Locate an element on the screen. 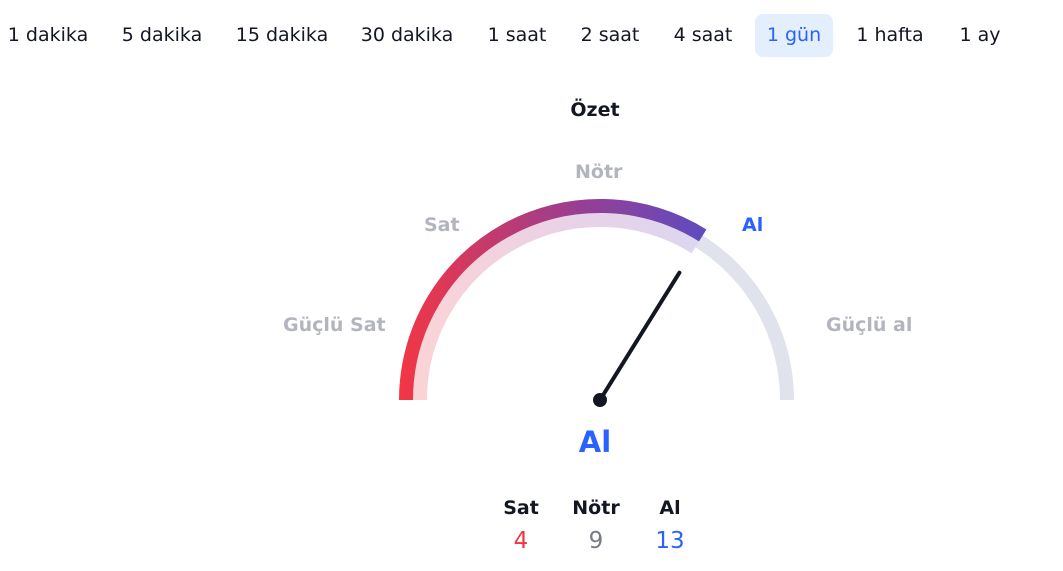  gauge-needle is located at coordinates (640, 336).